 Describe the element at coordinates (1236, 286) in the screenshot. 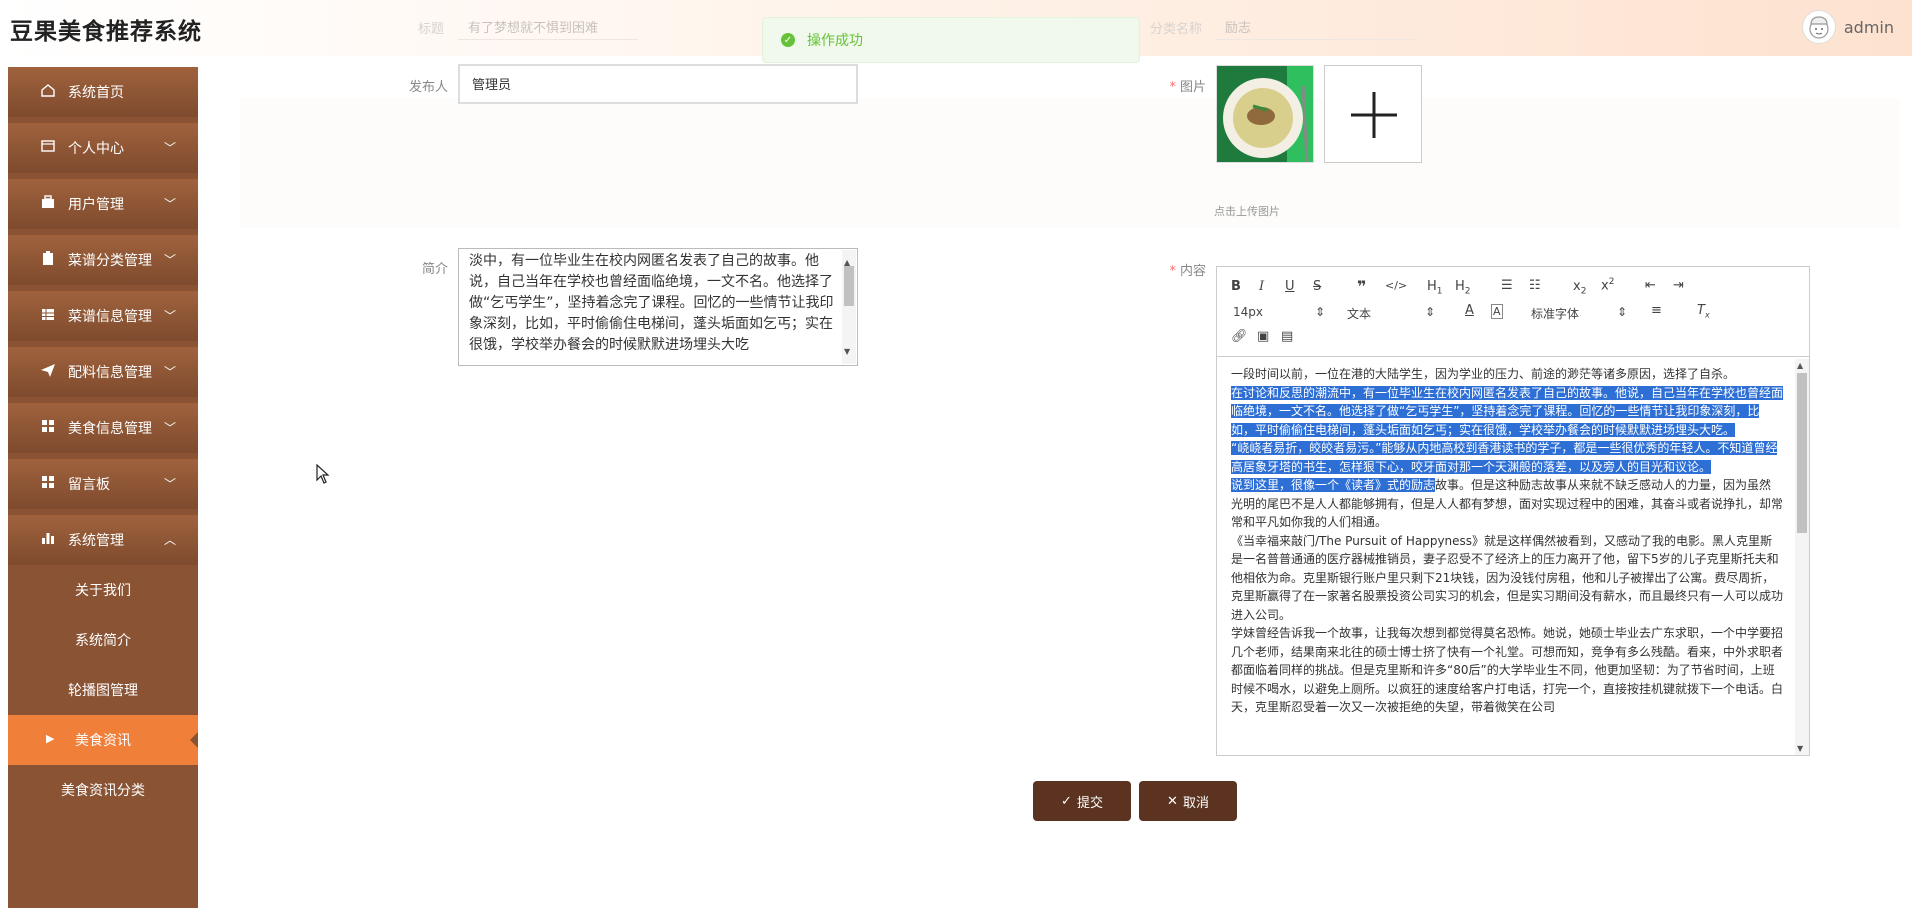

I see `bold-icon: B` at that location.